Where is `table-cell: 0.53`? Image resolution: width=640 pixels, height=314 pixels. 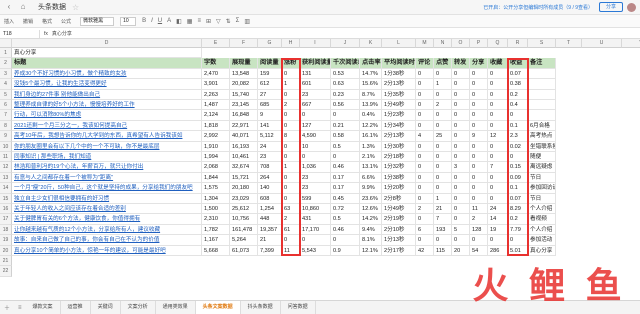 table-cell: 0.53 is located at coordinates (345, 74).